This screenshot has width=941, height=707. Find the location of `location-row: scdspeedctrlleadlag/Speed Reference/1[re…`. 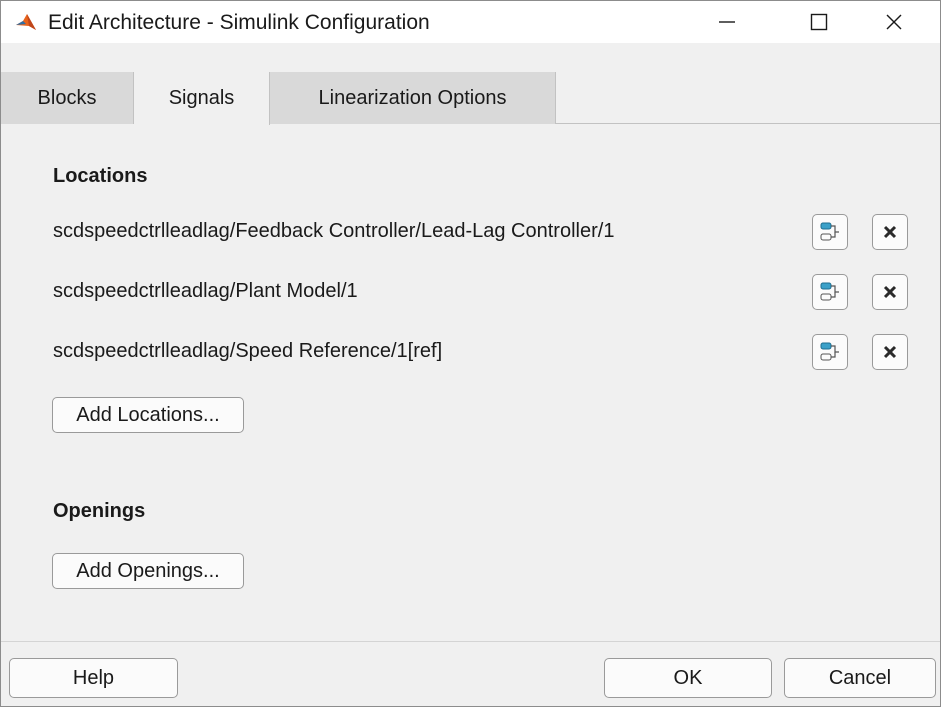

location-row: scdspeedctrlleadlag/Speed Reference/1[re… is located at coordinates (488, 352).